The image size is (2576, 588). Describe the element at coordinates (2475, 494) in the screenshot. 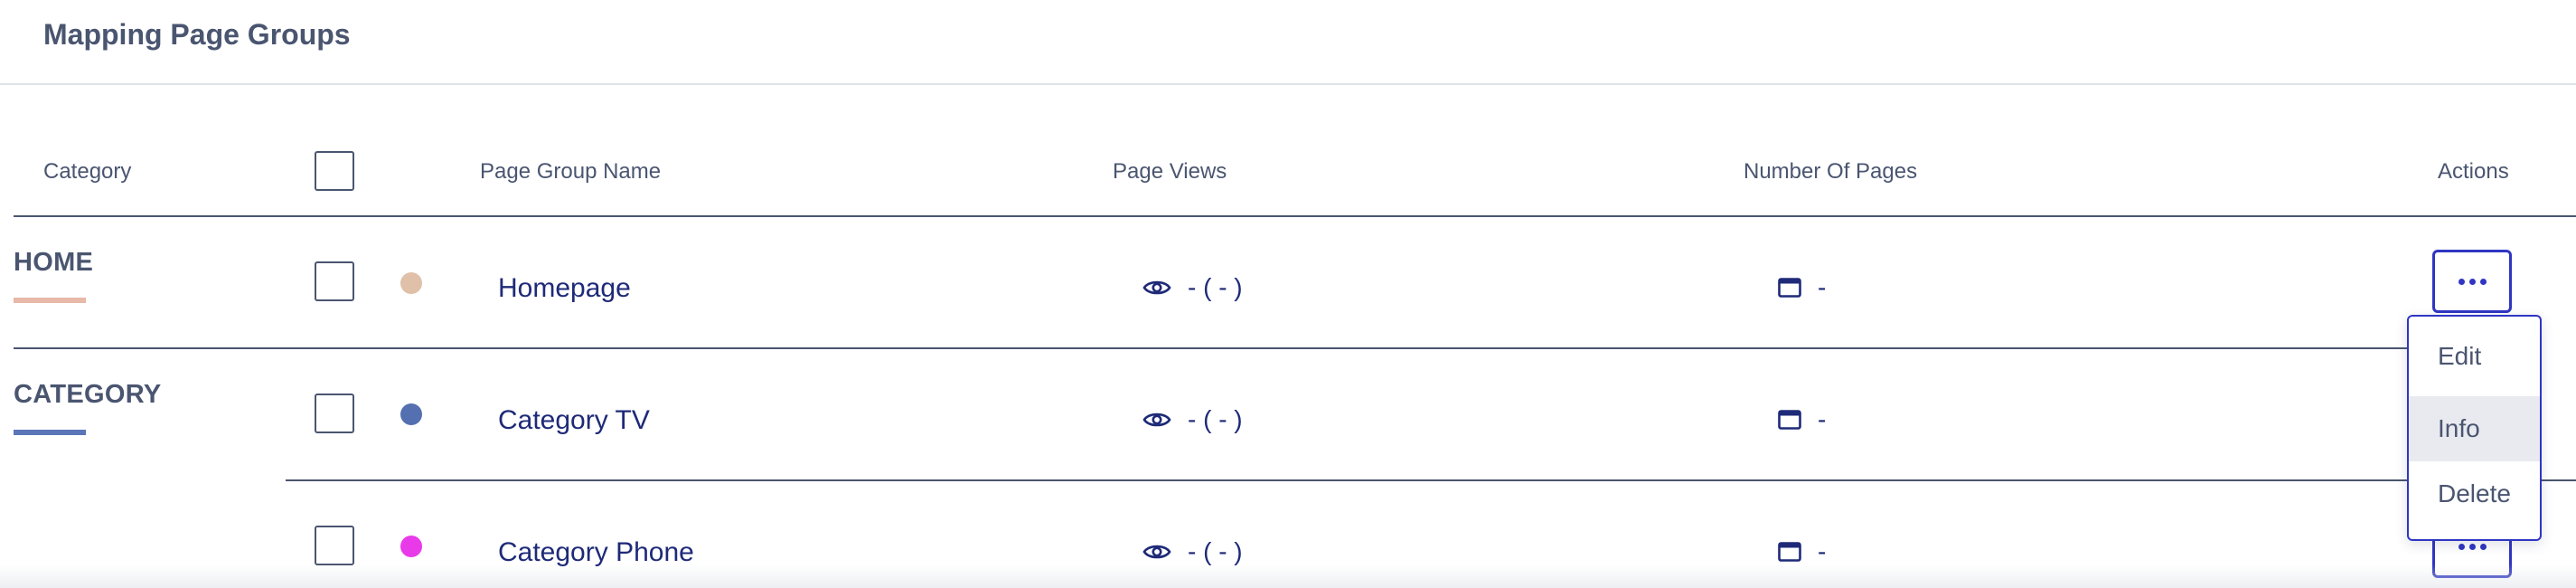

I see `menu-item-delete: Delete` at that location.